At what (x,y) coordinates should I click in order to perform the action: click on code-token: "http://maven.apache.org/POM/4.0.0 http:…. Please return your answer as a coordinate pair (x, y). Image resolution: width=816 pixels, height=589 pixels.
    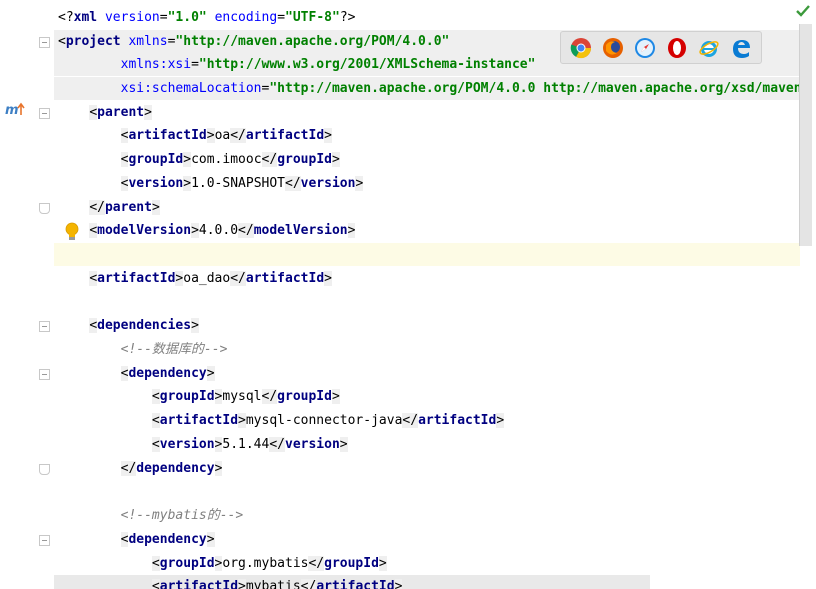
    Looking at the image, I should click on (534, 88).